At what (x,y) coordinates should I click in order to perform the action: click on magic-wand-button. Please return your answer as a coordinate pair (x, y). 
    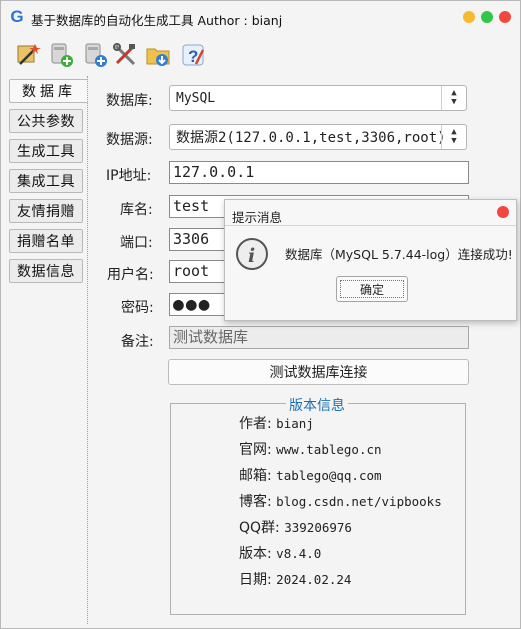
    Looking at the image, I should click on (28, 55).